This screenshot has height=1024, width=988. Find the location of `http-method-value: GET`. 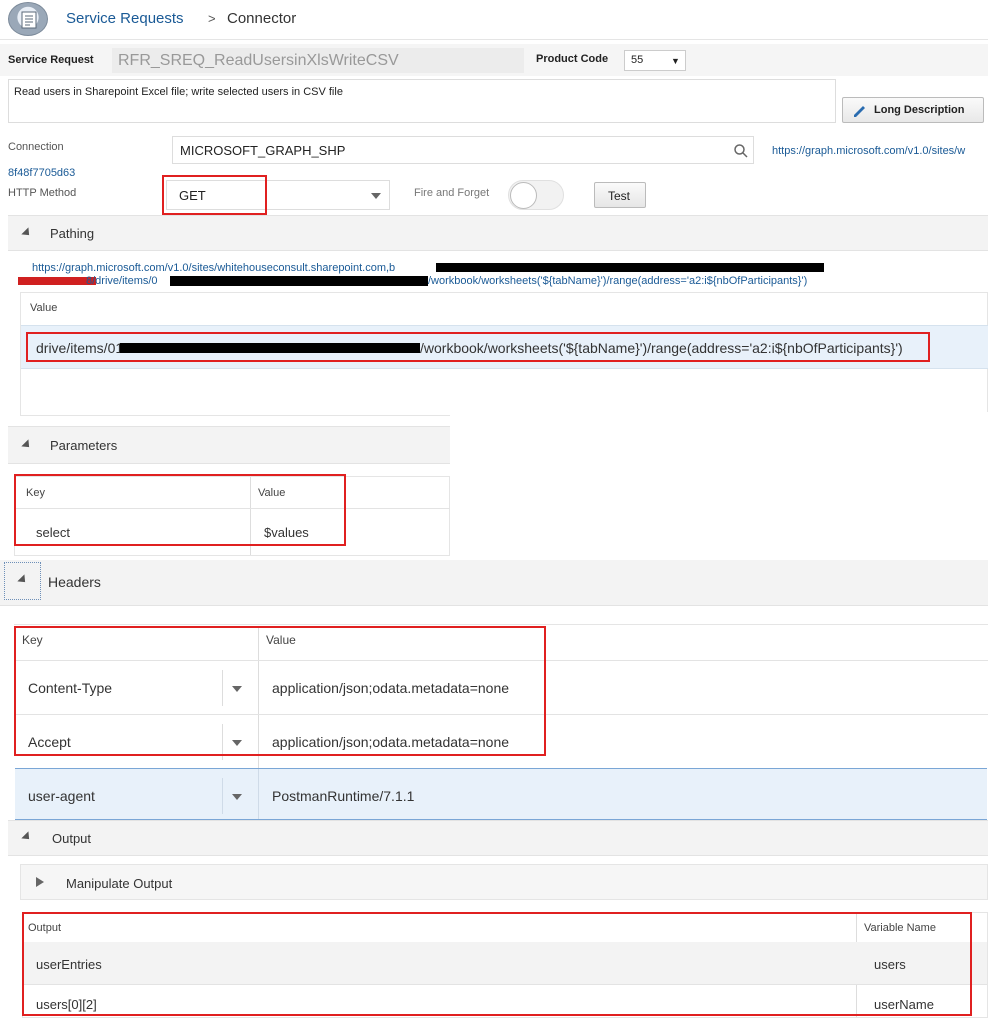

http-method-value: GET is located at coordinates (192, 195).